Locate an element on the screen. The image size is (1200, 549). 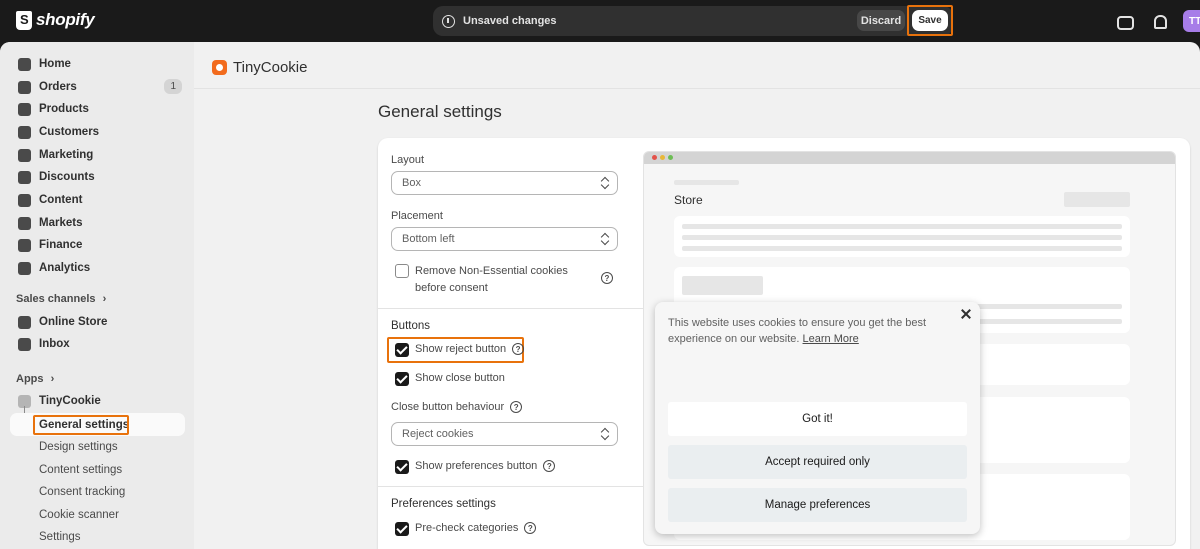
tinycookie-logo-icon is located at coordinates (219, 67).